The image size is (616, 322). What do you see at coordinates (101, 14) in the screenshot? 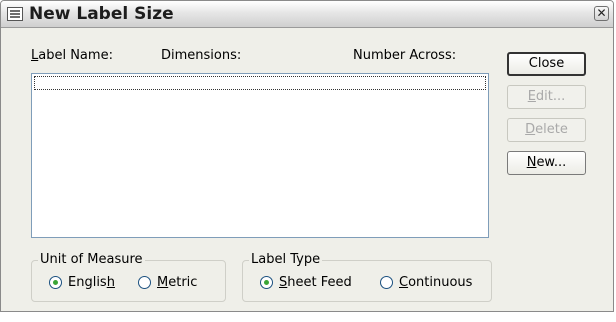
I see `dialog-title: New Label Size` at bounding box center [101, 14].